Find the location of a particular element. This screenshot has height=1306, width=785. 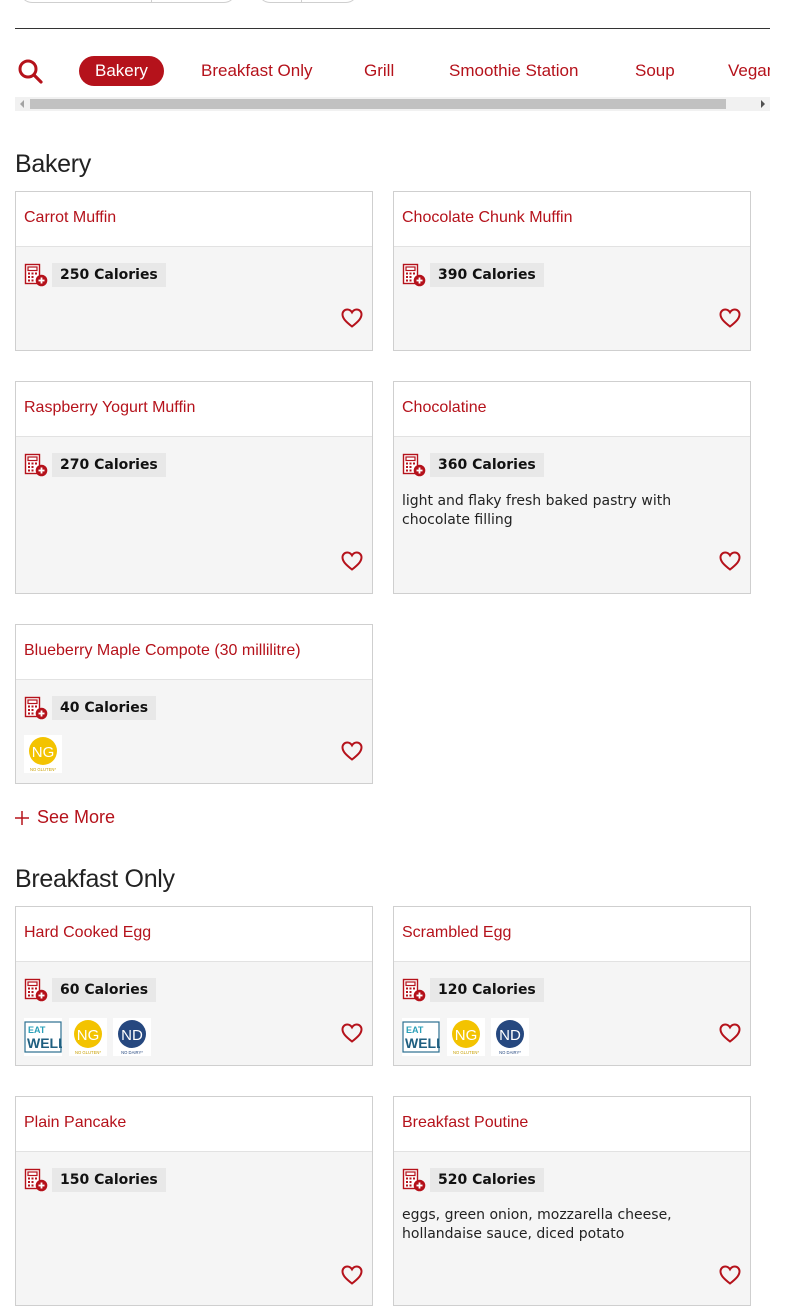

menu-item-name: Chocolate Chunk Muffin is located at coordinates (487, 218).